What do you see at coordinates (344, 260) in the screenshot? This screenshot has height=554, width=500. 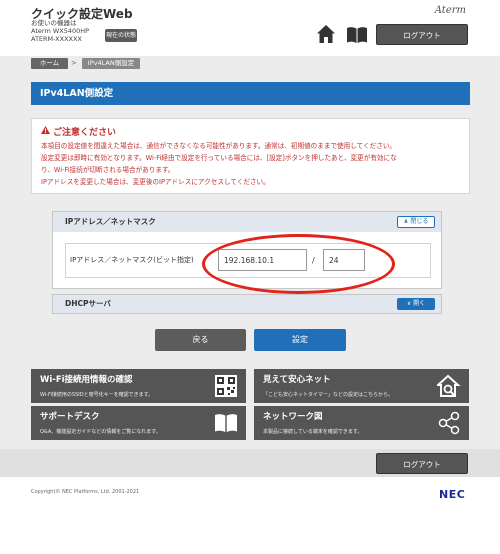 I see `netmask-bits-input` at bounding box center [344, 260].